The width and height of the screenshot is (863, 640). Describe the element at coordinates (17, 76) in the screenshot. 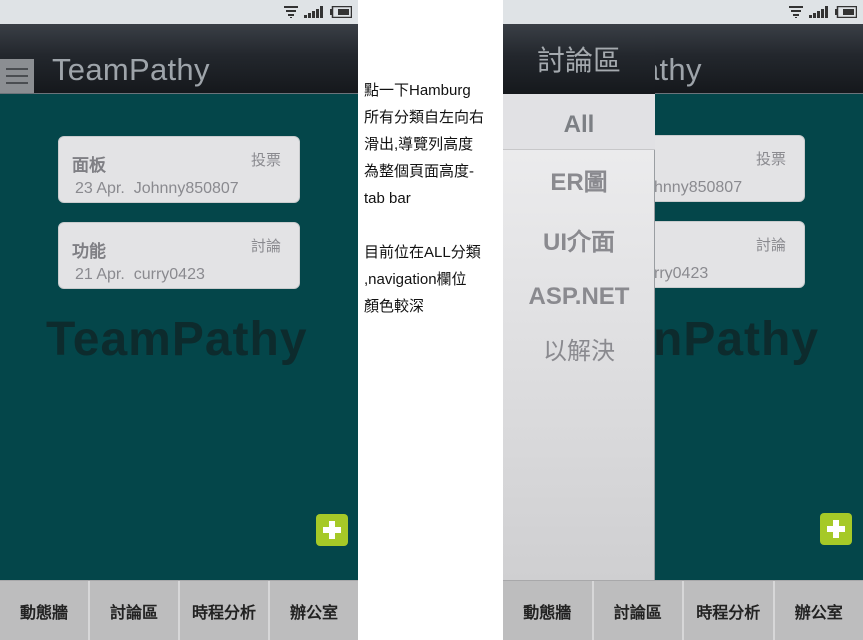

I see `hamburger-menu-icon` at that location.